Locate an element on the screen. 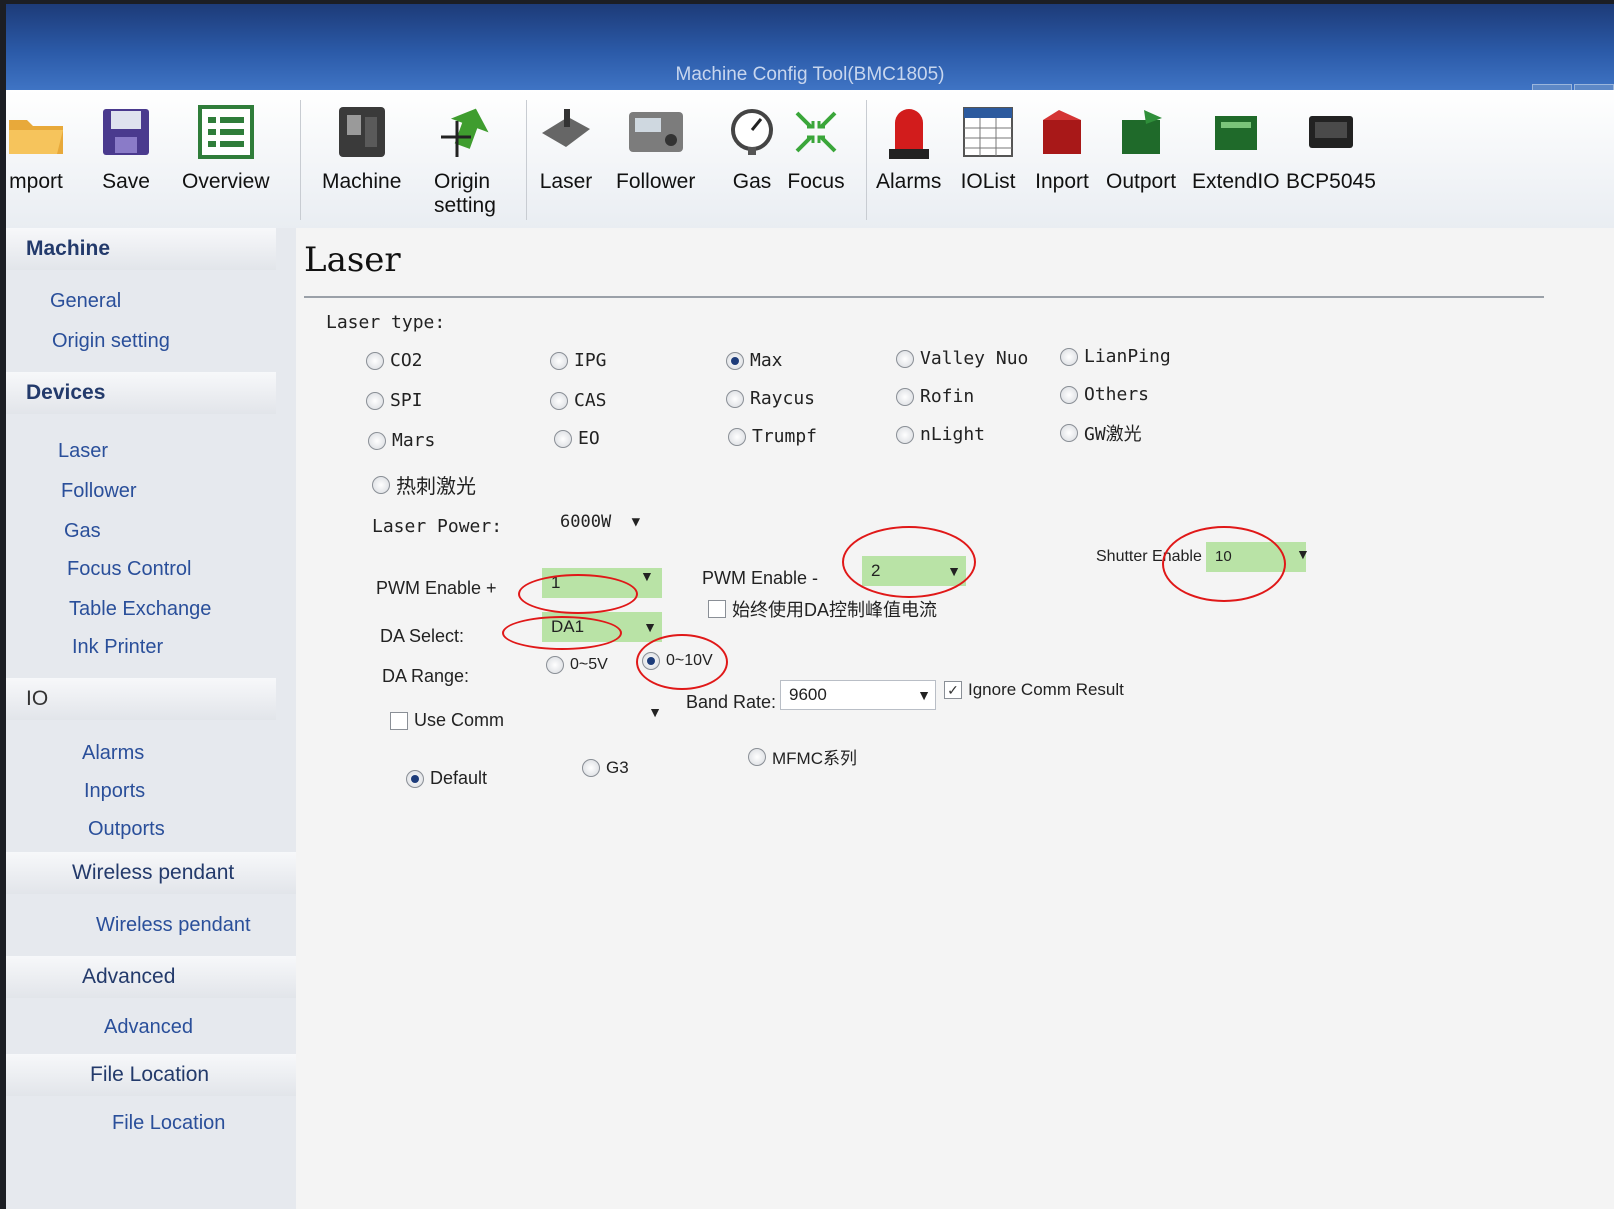  sidebar-item-ink-printer: Ink Printer is located at coordinates (117, 647).